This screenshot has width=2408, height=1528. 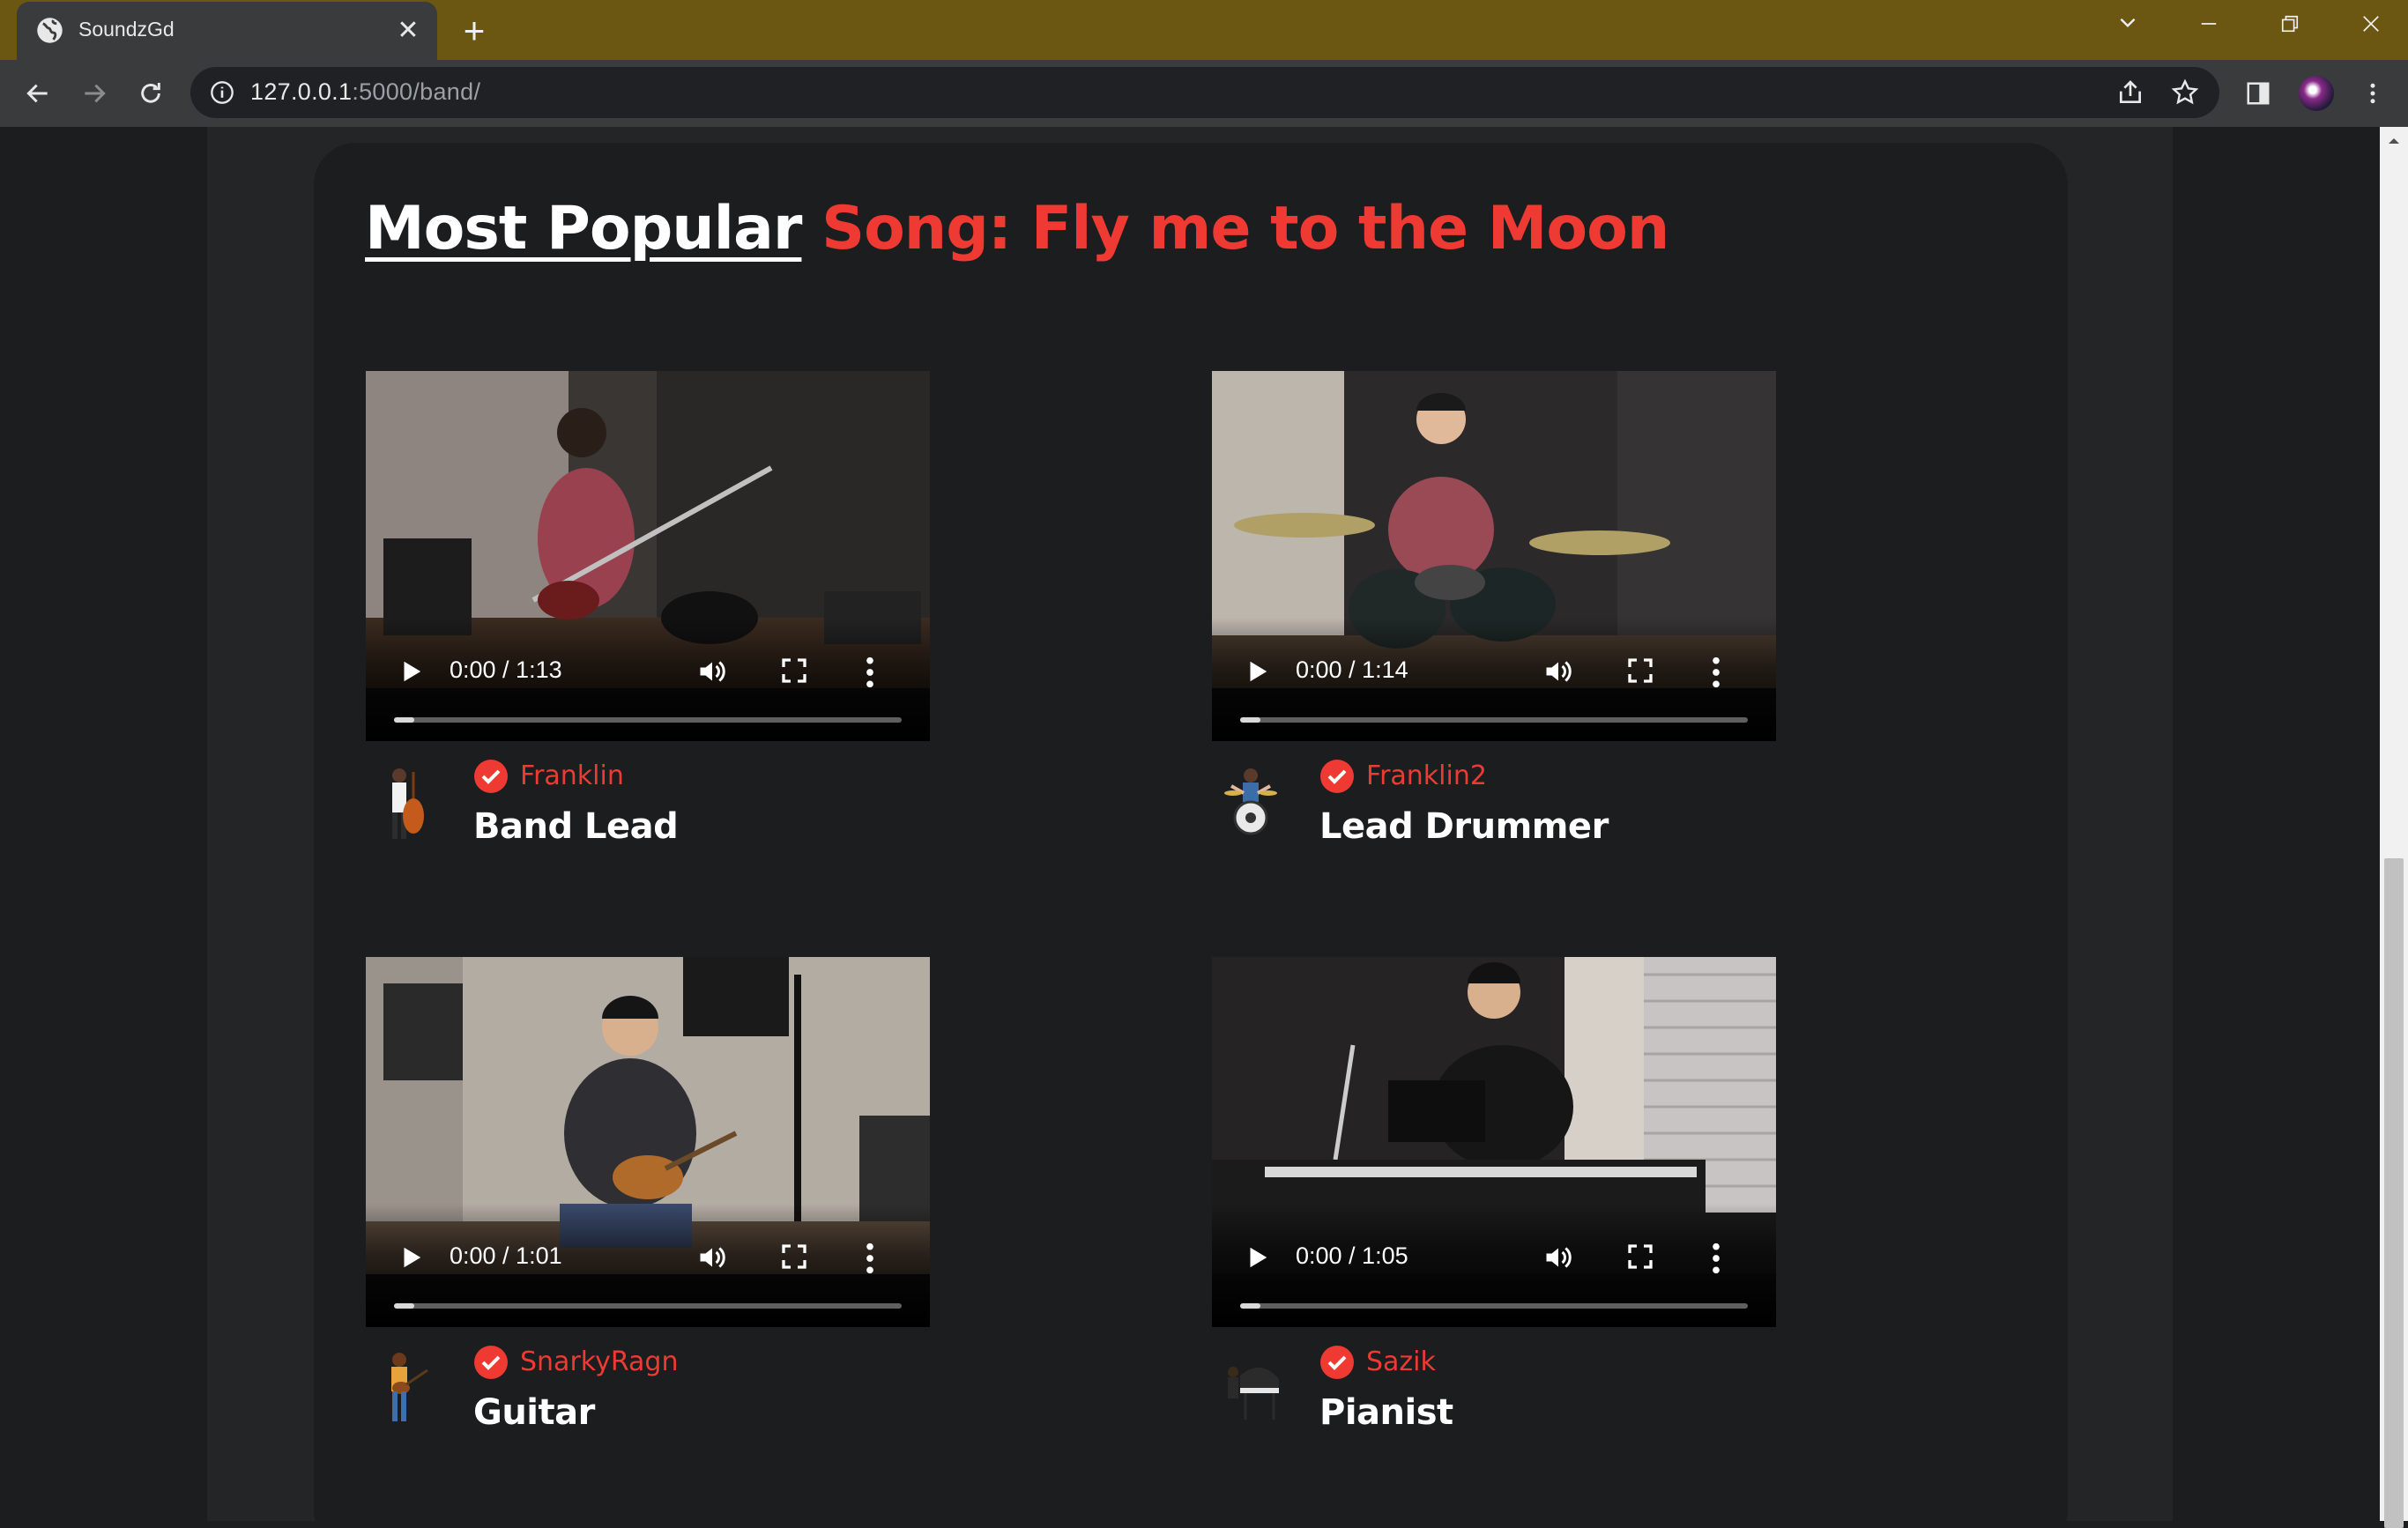 I want to click on video-player: 0:00 / 1:13, so click(x=648, y=556).